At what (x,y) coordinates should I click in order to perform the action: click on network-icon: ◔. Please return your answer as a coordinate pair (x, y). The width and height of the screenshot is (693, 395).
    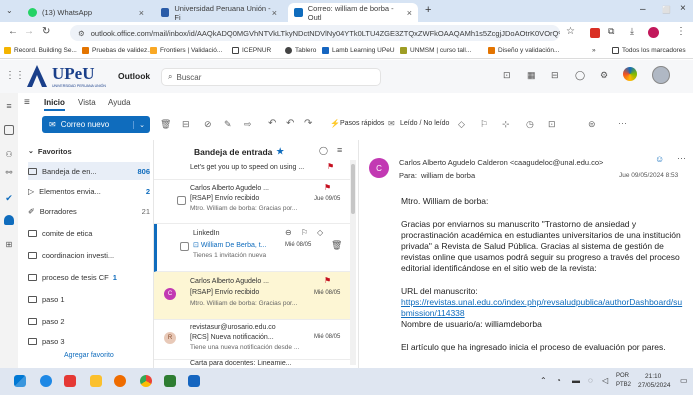
    Looking at the image, I should click on (558, 380).